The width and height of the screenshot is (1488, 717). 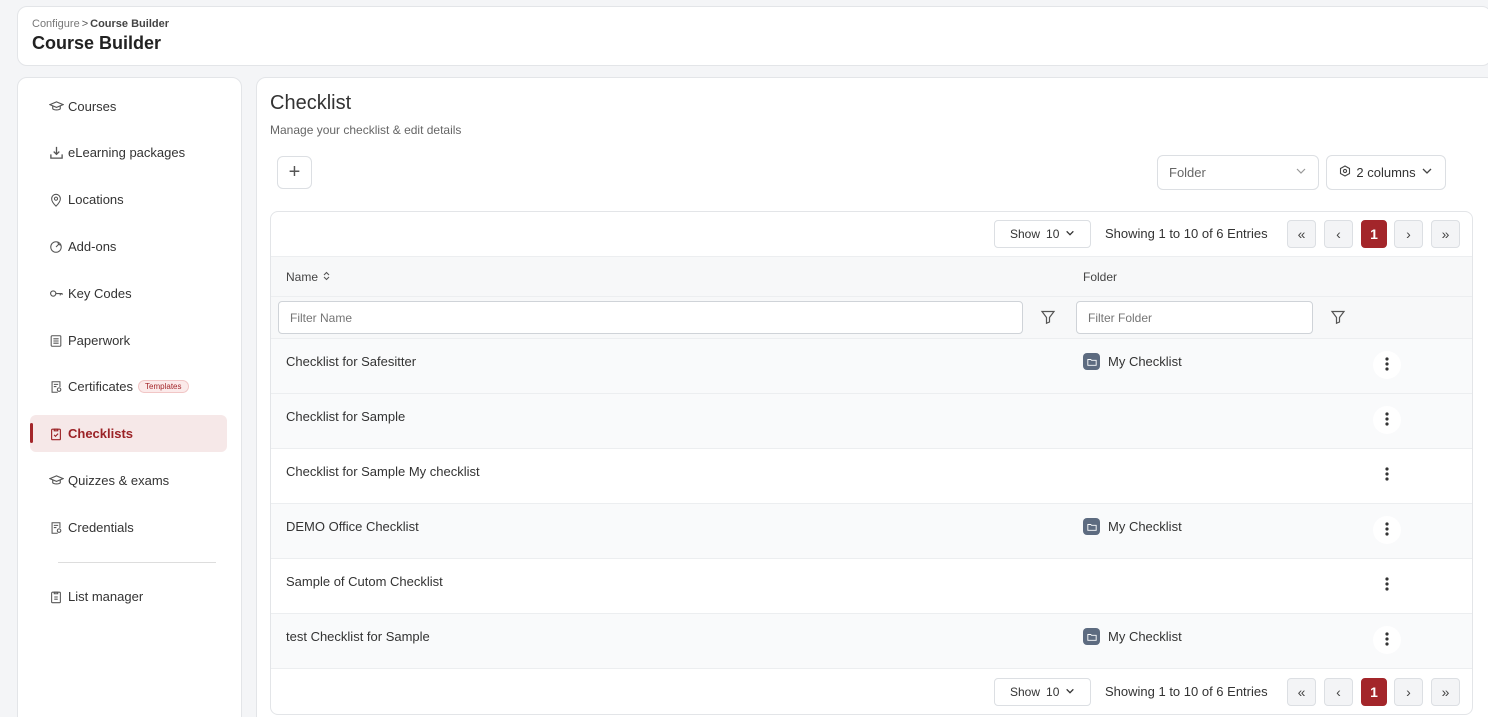 I want to click on folder-select: Folder, so click(x=1238, y=172).